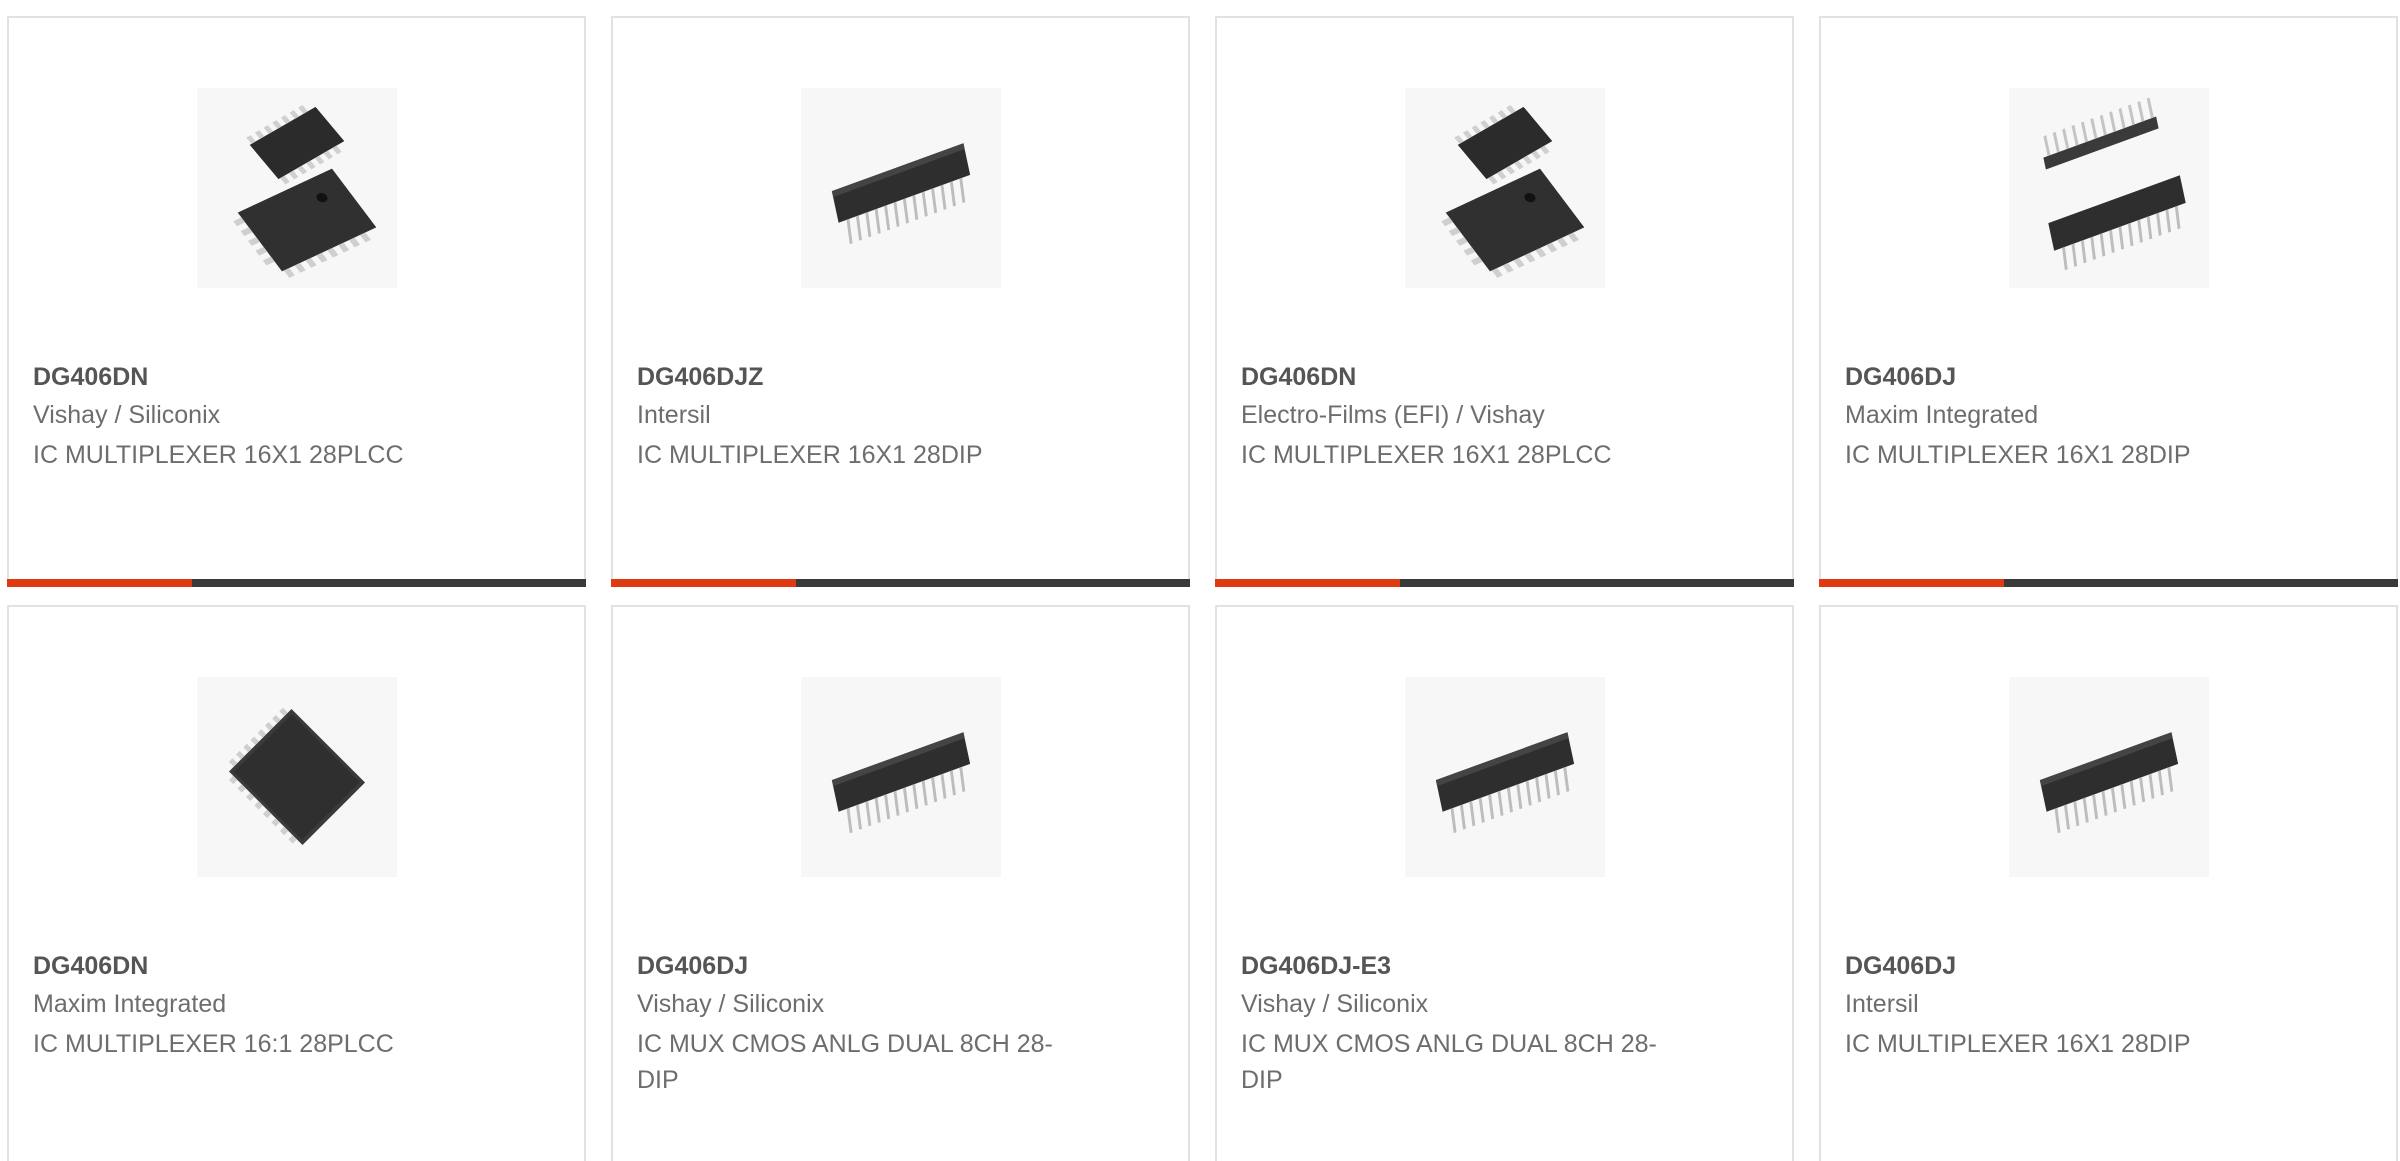 This screenshot has width=2400, height=1161. I want to click on plcc-chip-icon, so click(296, 777).